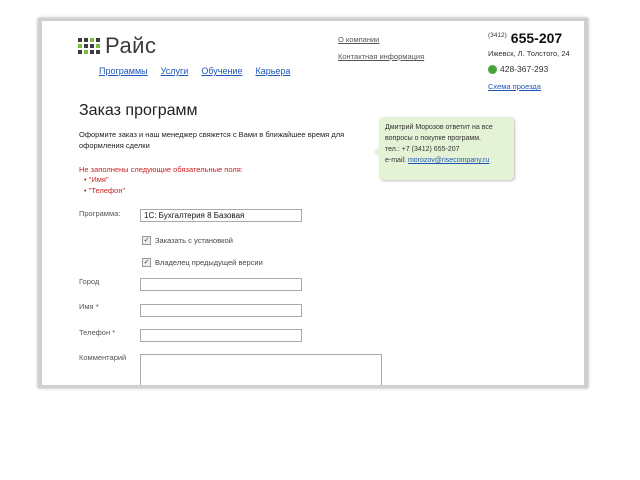 The image size is (640, 480). I want to click on top-links: О компании Контактная информация, so click(381, 52).